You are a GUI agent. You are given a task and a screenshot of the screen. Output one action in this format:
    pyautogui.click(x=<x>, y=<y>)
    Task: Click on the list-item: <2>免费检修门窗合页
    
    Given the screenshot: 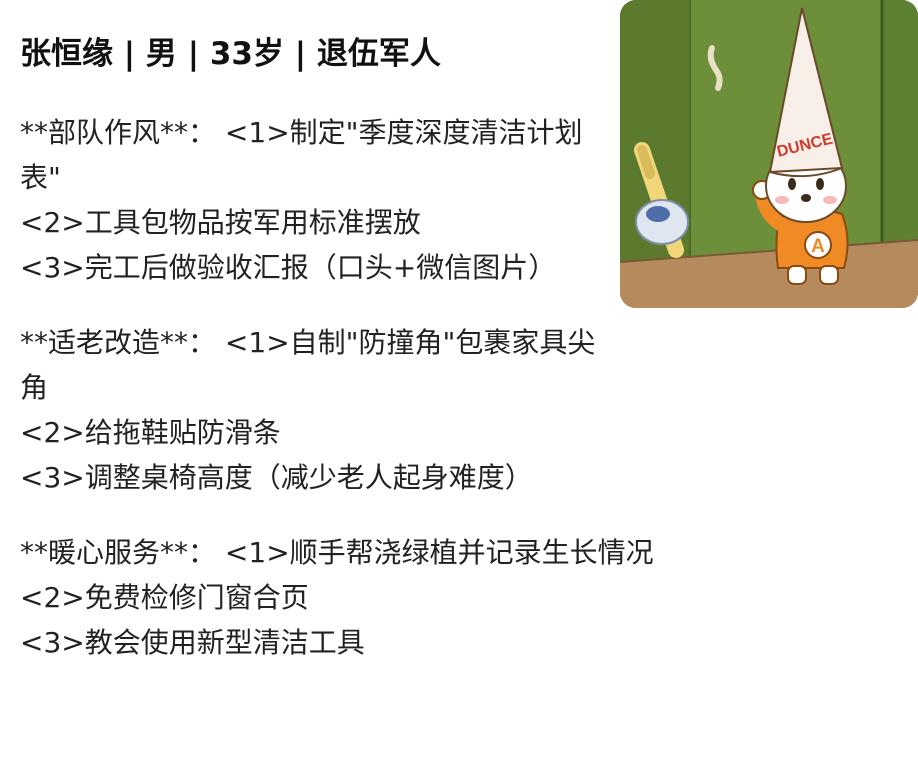 What is the action you would take?
    pyautogui.click(x=164, y=597)
    